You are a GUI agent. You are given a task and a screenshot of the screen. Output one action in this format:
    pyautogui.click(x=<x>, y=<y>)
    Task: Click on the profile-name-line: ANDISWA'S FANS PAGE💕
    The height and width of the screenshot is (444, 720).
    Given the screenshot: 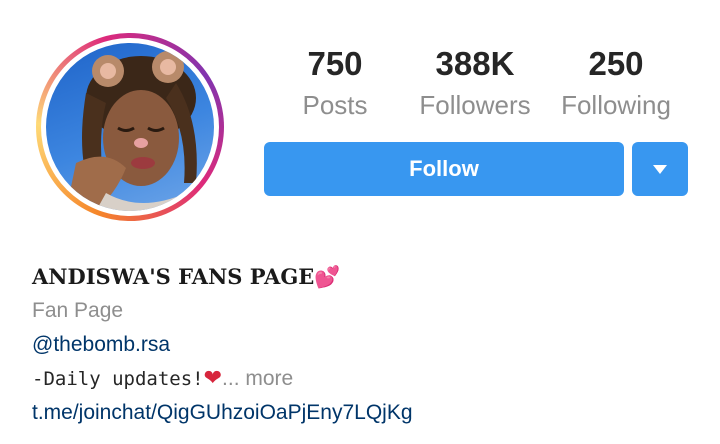 What is the action you would take?
    pyautogui.click(x=371, y=277)
    